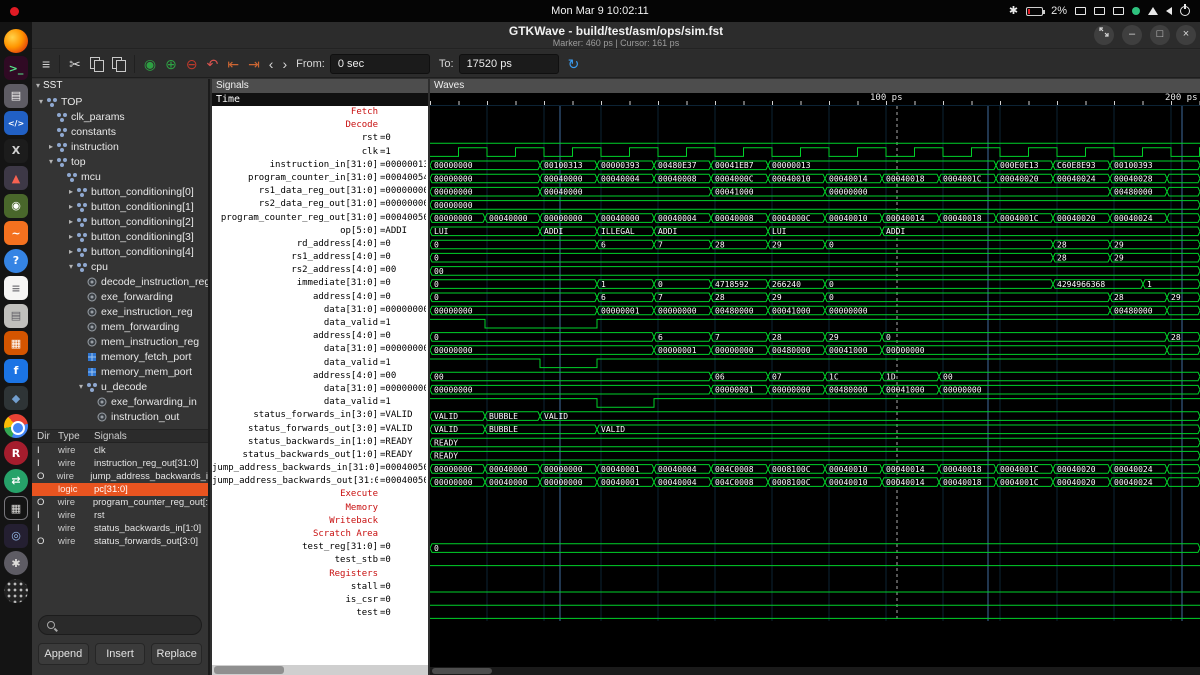 This screenshot has height=675, width=1200. What do you see at coordinates (815, 455) in the screenshot?
I see `wave-row: READY` at bounding box center [815, 455].